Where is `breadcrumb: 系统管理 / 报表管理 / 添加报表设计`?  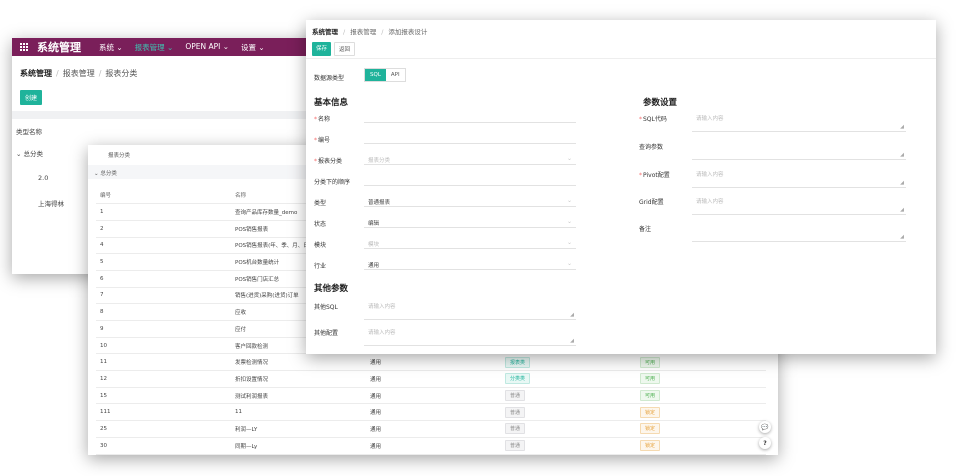
breadcrumb: 系统管理 / 报表管理 / 添加报表设计 is located at coordinates (370, 32).